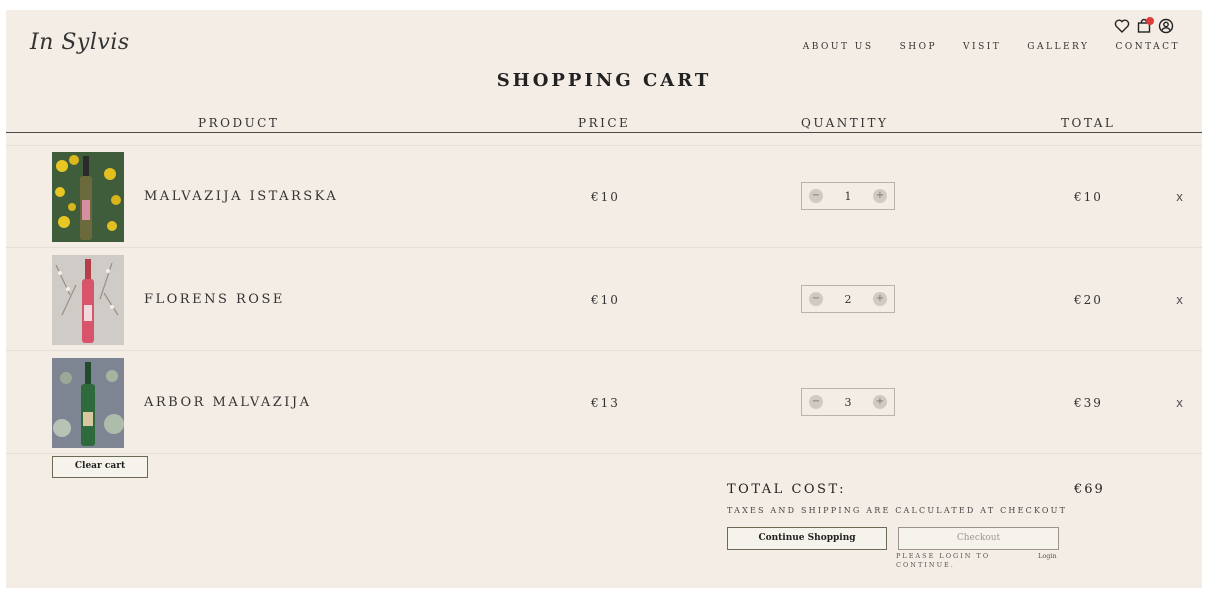 Image resolution: width=1206 pixels, height=589 pixels. I want to click on login-link: Login, so click(1047, 556).